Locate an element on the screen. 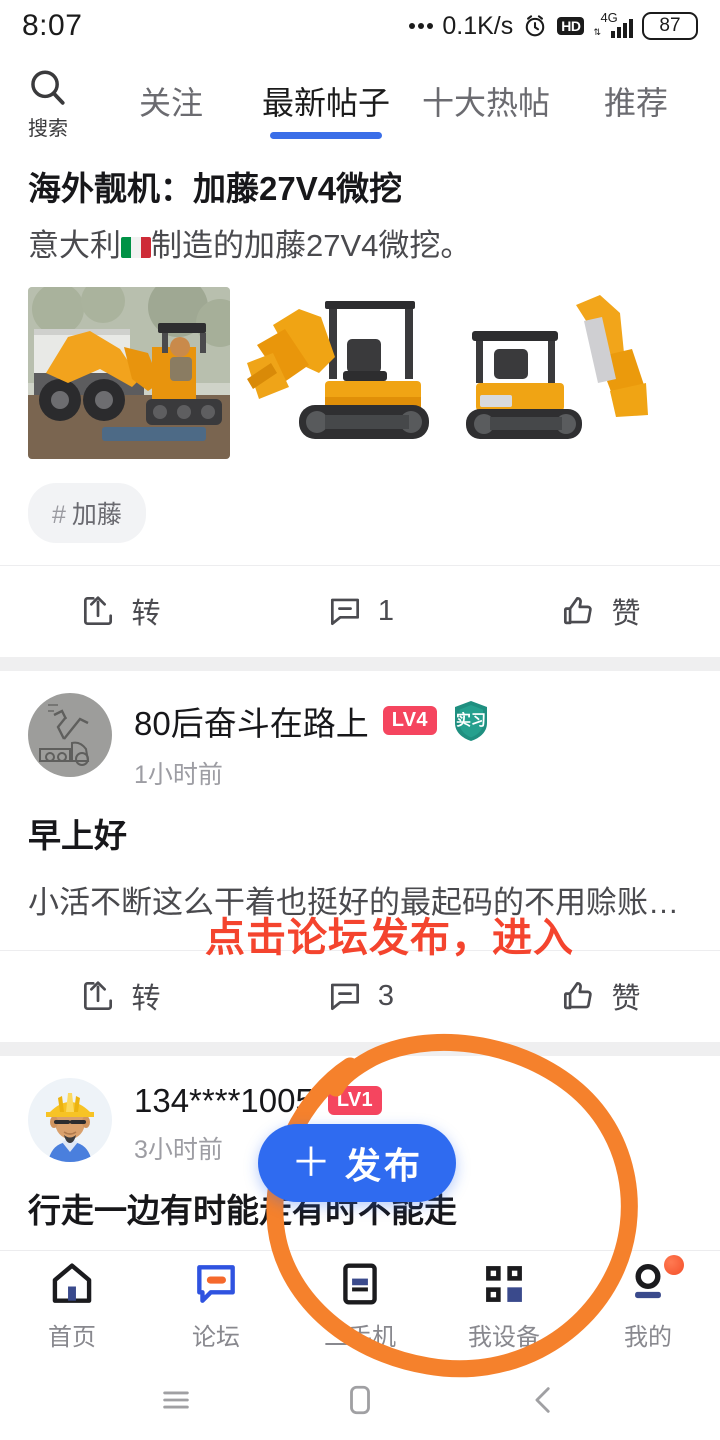 This screenshot has height=1440, width=720. notification-badge-dot is located at coordinates (674, 1265).